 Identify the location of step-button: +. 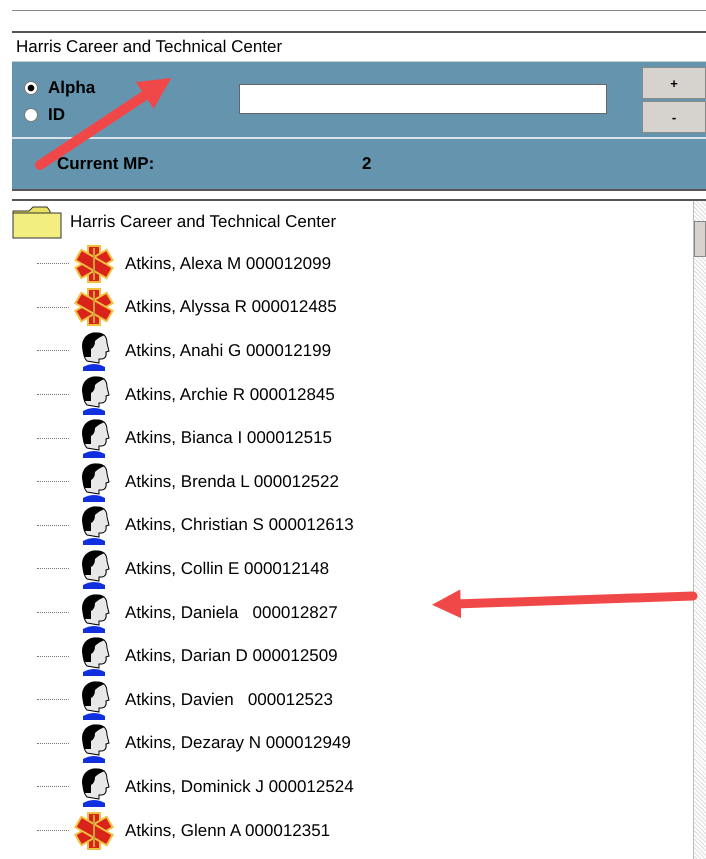
(674, 83).